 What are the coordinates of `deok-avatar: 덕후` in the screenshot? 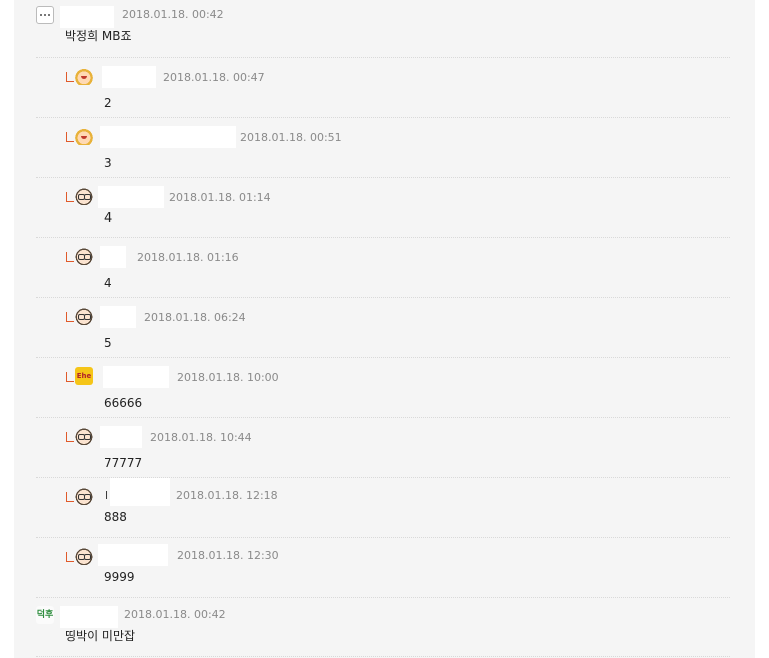 It's located at (45, 615).